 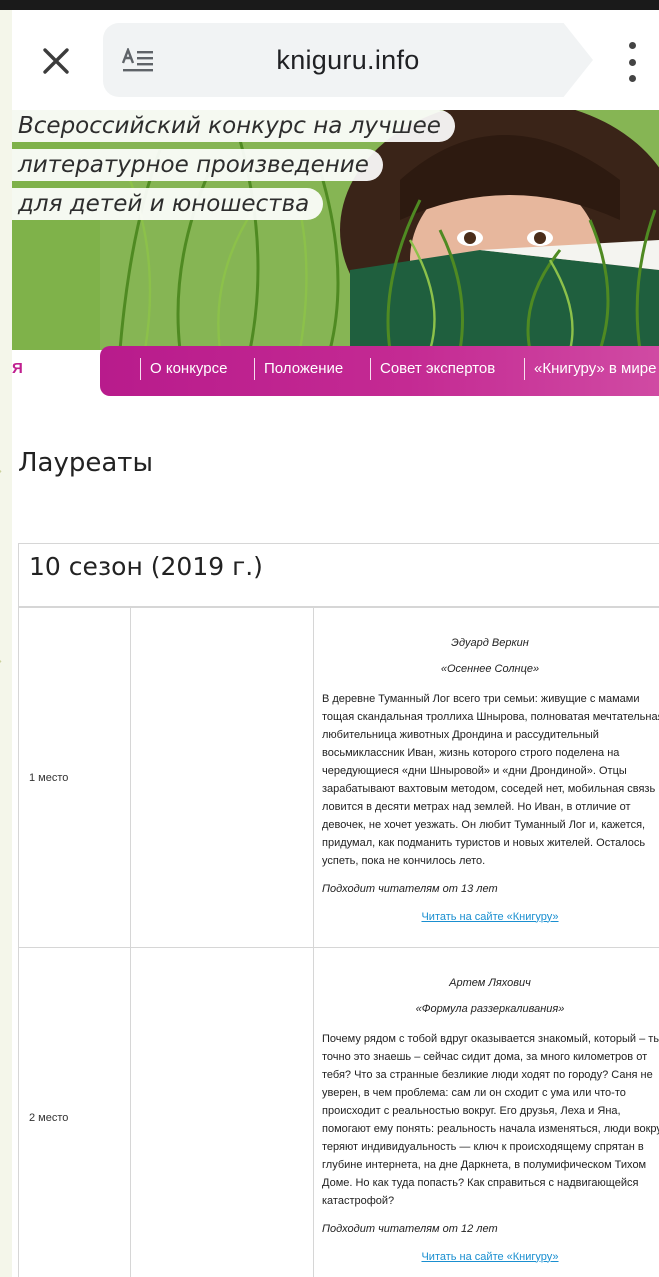 What do you see at coordinates (490, 642) in the screenshot?
I see `book-author: Эдуард Веркин` at bounding box center [490, 642].